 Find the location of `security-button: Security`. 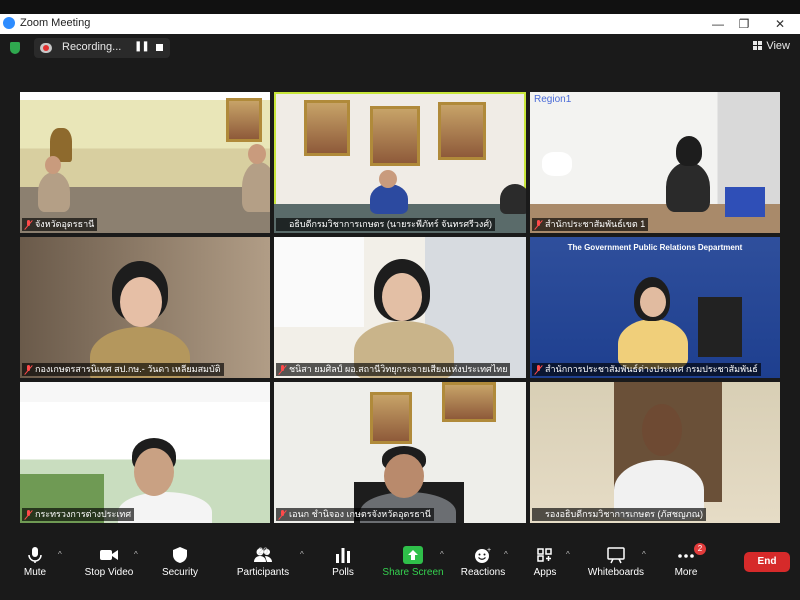

security-button: Security is located at coordinates (180, 570).